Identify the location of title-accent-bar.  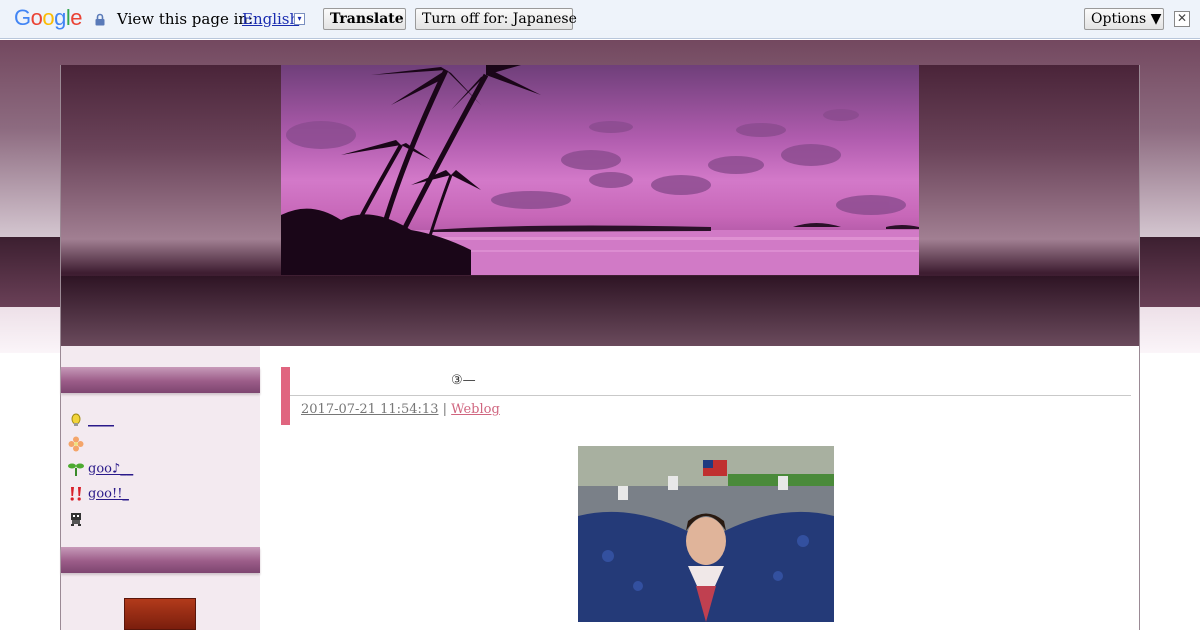
(285, 396).